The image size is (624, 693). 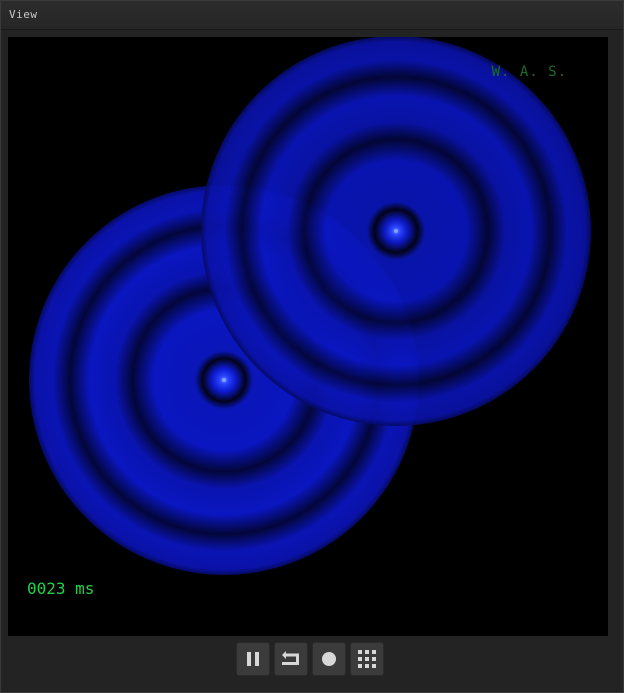 I want to click on pause-icon, so click(x=253, y=659).